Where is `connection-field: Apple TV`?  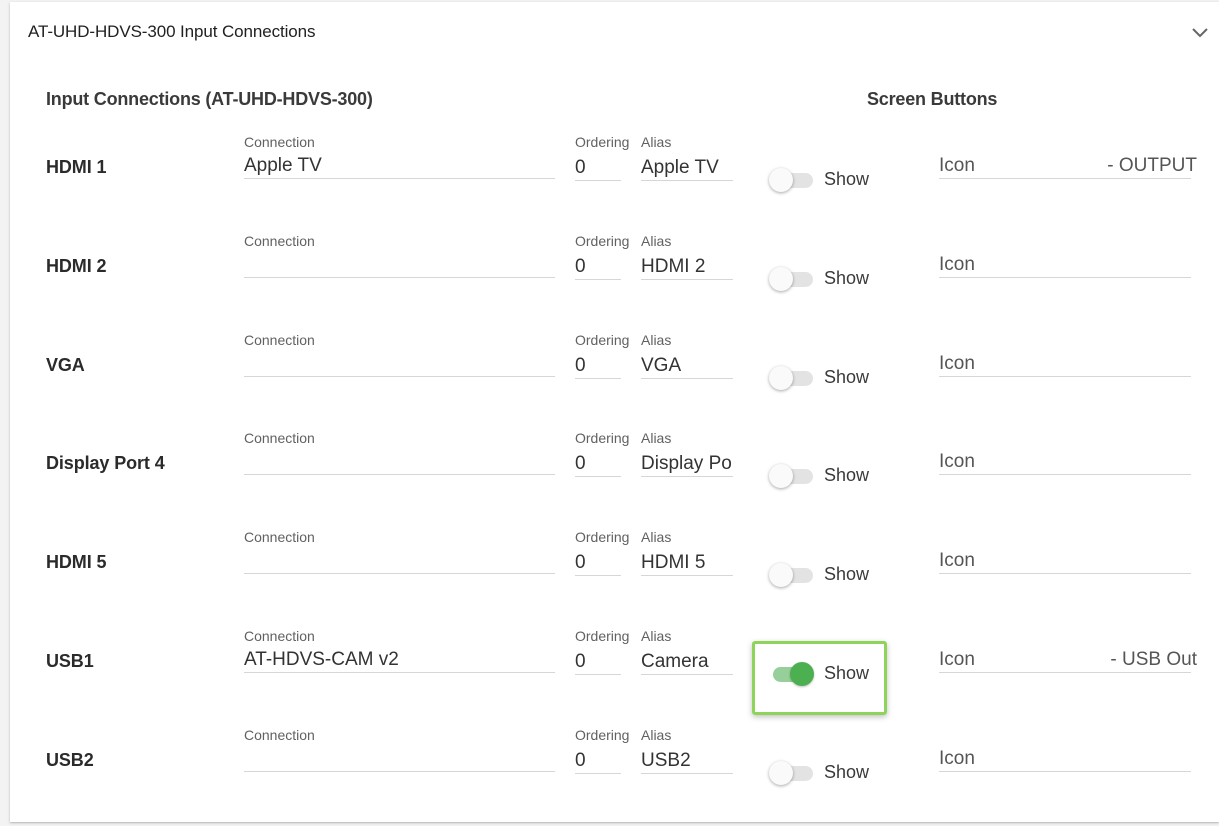
connection-field: Apple TV is located at coordinates (399, 165).